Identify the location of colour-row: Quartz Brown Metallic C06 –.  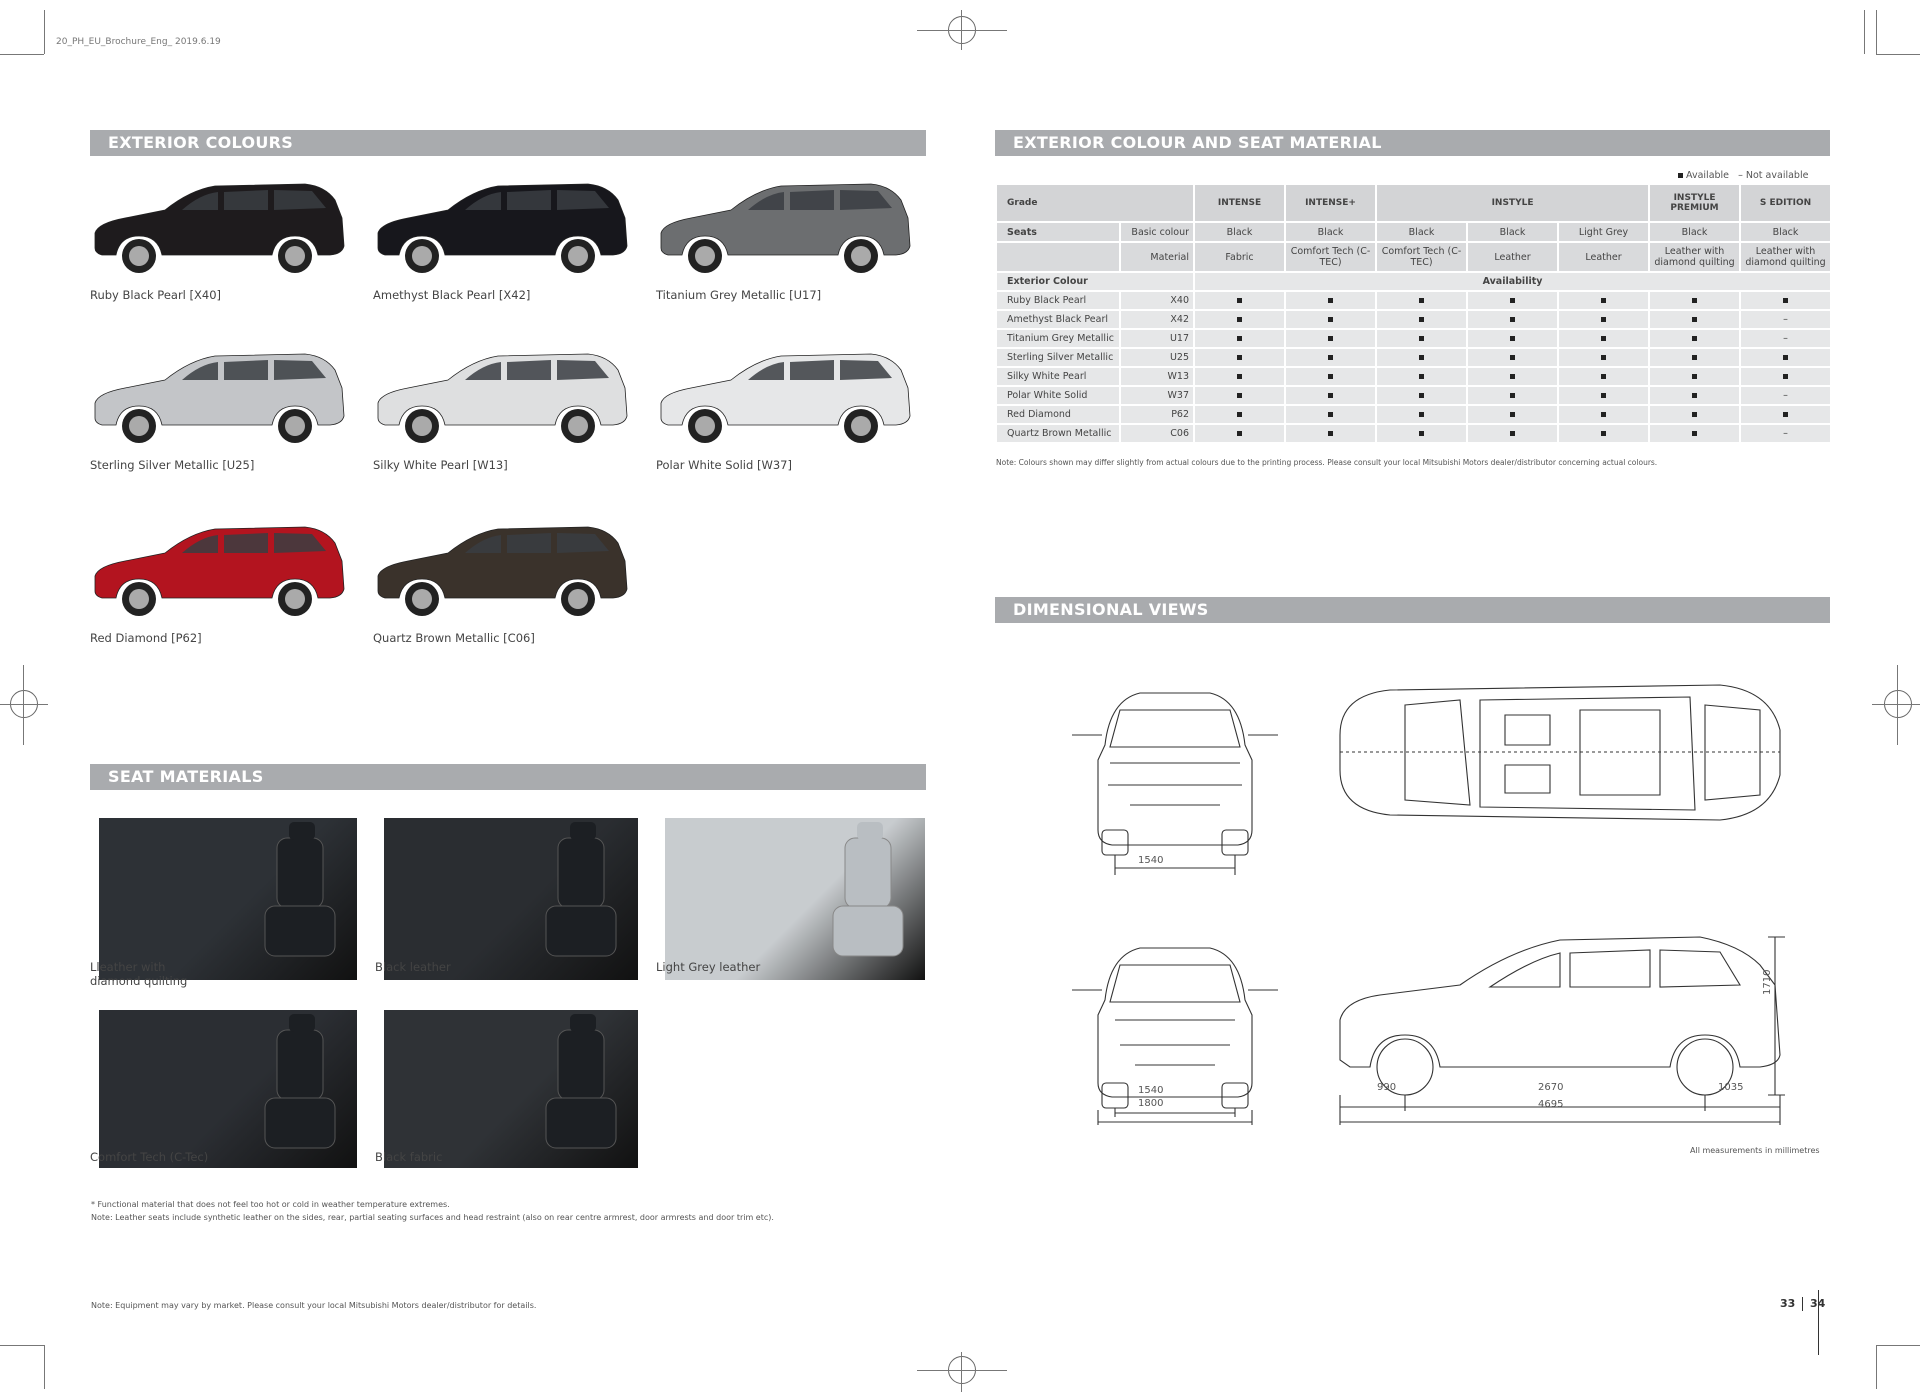
(1414, 433).